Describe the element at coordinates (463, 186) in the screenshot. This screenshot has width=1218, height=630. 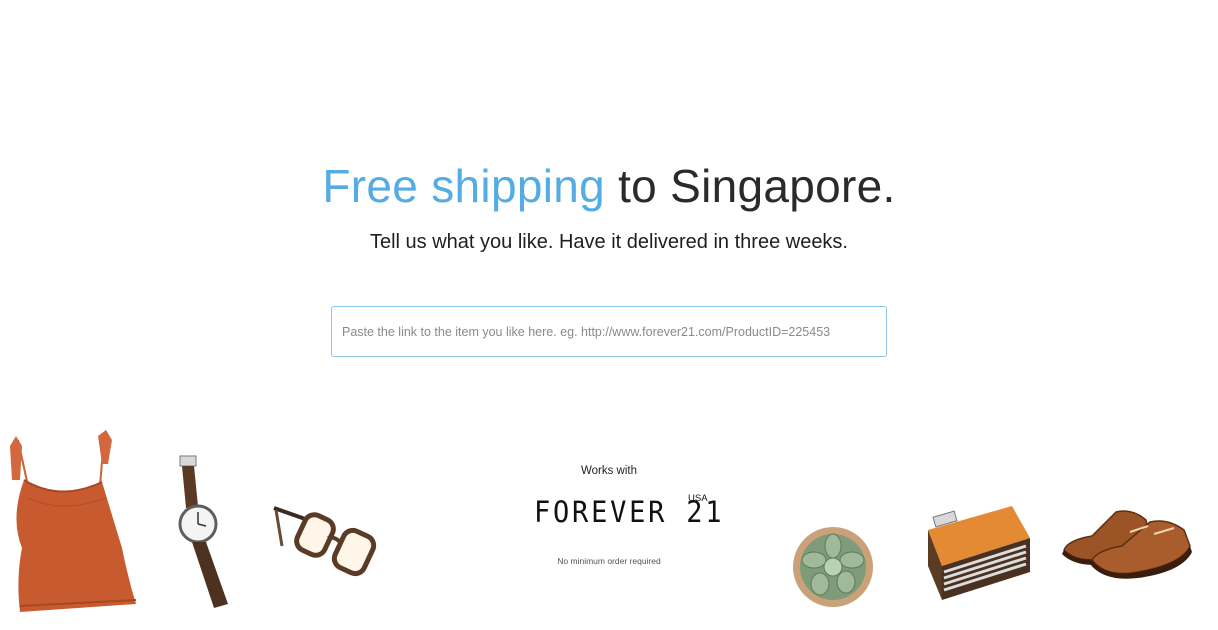
I see `headline-accent: Free shipping` at that location.